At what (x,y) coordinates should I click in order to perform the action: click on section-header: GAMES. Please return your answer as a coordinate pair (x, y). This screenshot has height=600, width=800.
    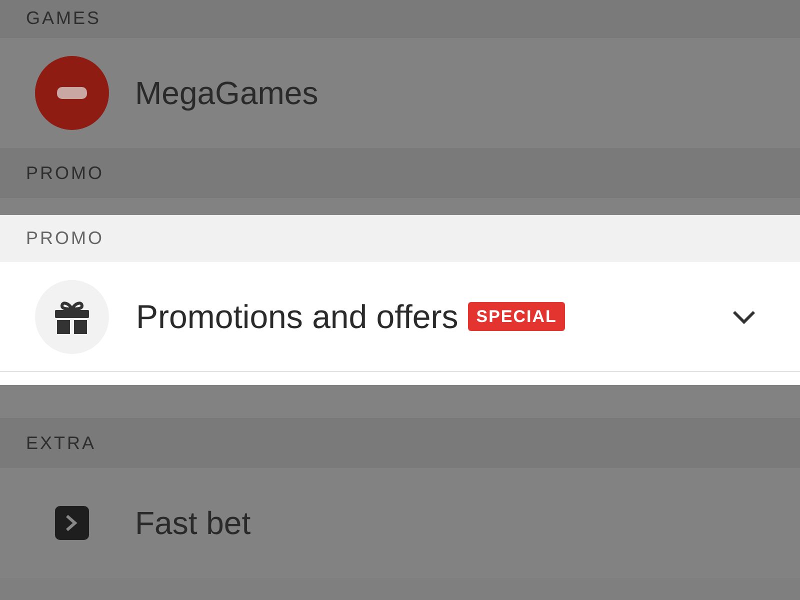
    Looking at the image, I should click on (64, 18).